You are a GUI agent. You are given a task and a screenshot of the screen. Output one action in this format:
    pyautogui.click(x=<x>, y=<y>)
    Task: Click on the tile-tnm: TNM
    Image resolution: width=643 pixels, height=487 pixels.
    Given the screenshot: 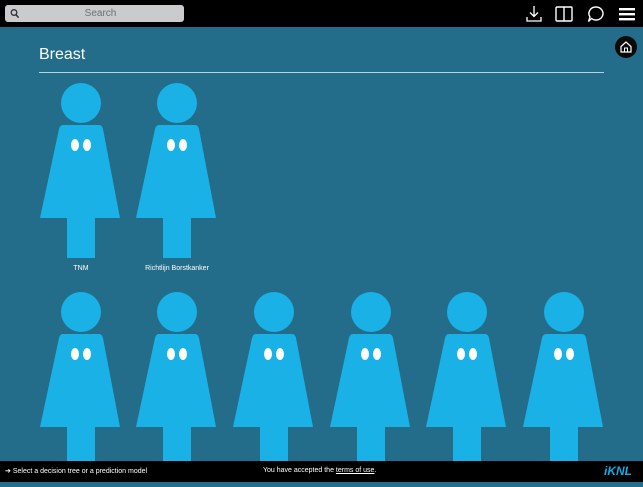 What is the action you would take?
    pyautogui.click(x=81, y=180)
    